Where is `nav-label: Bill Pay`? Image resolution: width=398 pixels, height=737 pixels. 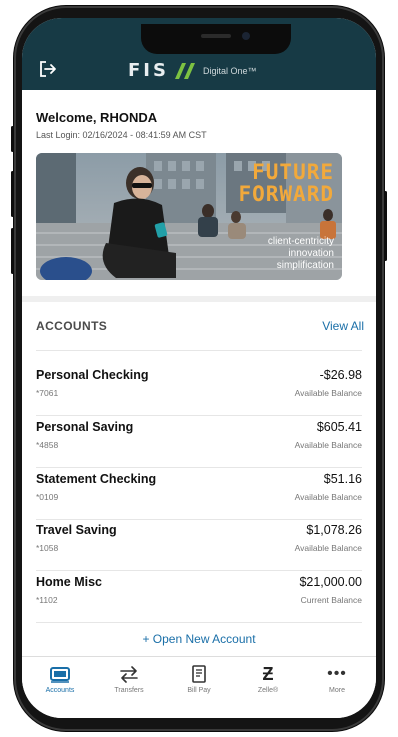 nav-label: Bill Pay is located at coordinates (199, 690).